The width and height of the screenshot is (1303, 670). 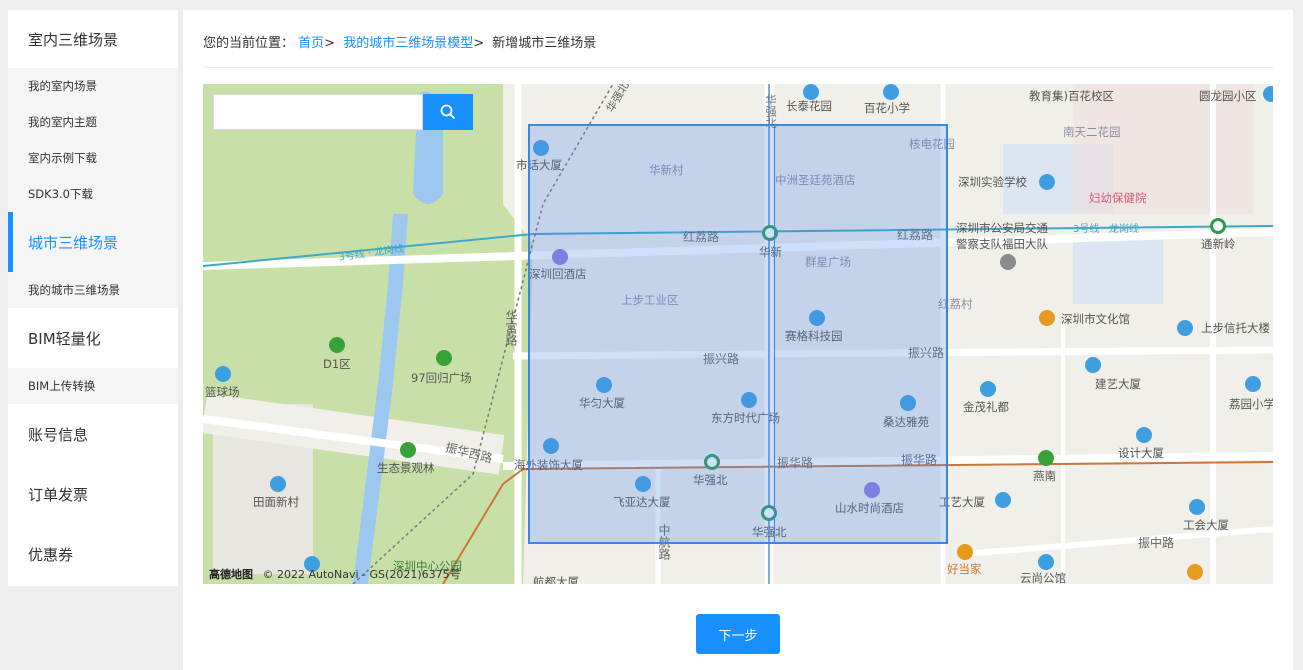 What do you see at coordinates (887, 108) in the screenshot?
I see `map-label: 百花小学` at bounding box center [887, 108].